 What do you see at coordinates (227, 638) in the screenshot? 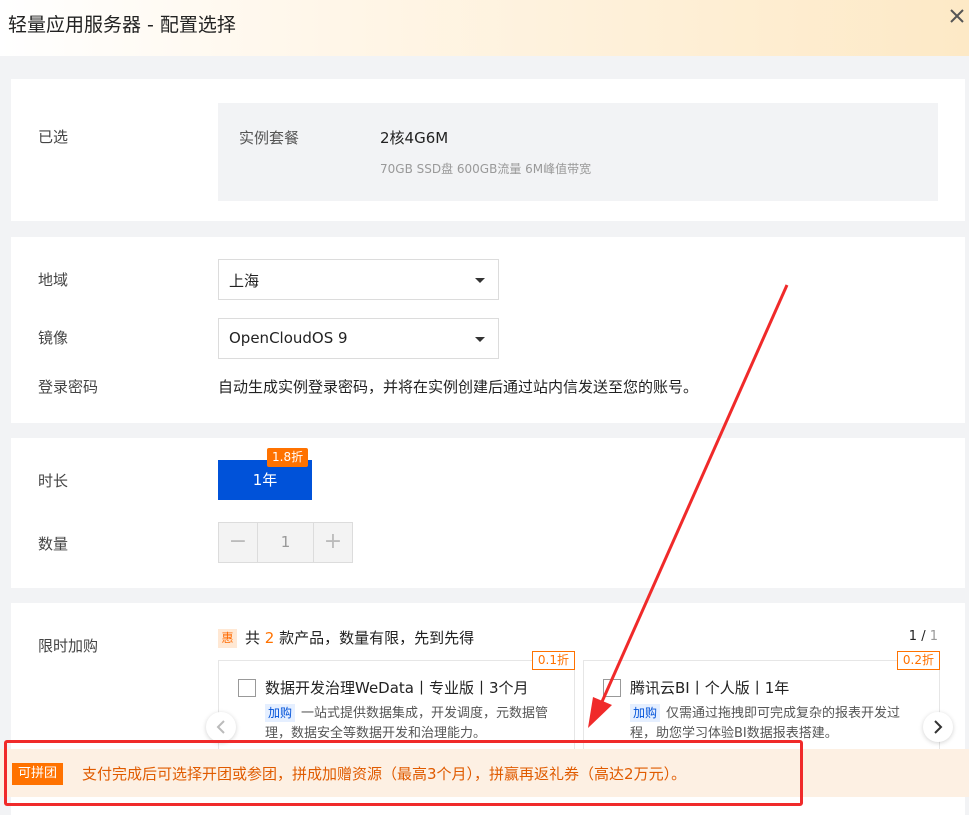
I see `discount-icon: 惠` at bounding box center [227, 638].